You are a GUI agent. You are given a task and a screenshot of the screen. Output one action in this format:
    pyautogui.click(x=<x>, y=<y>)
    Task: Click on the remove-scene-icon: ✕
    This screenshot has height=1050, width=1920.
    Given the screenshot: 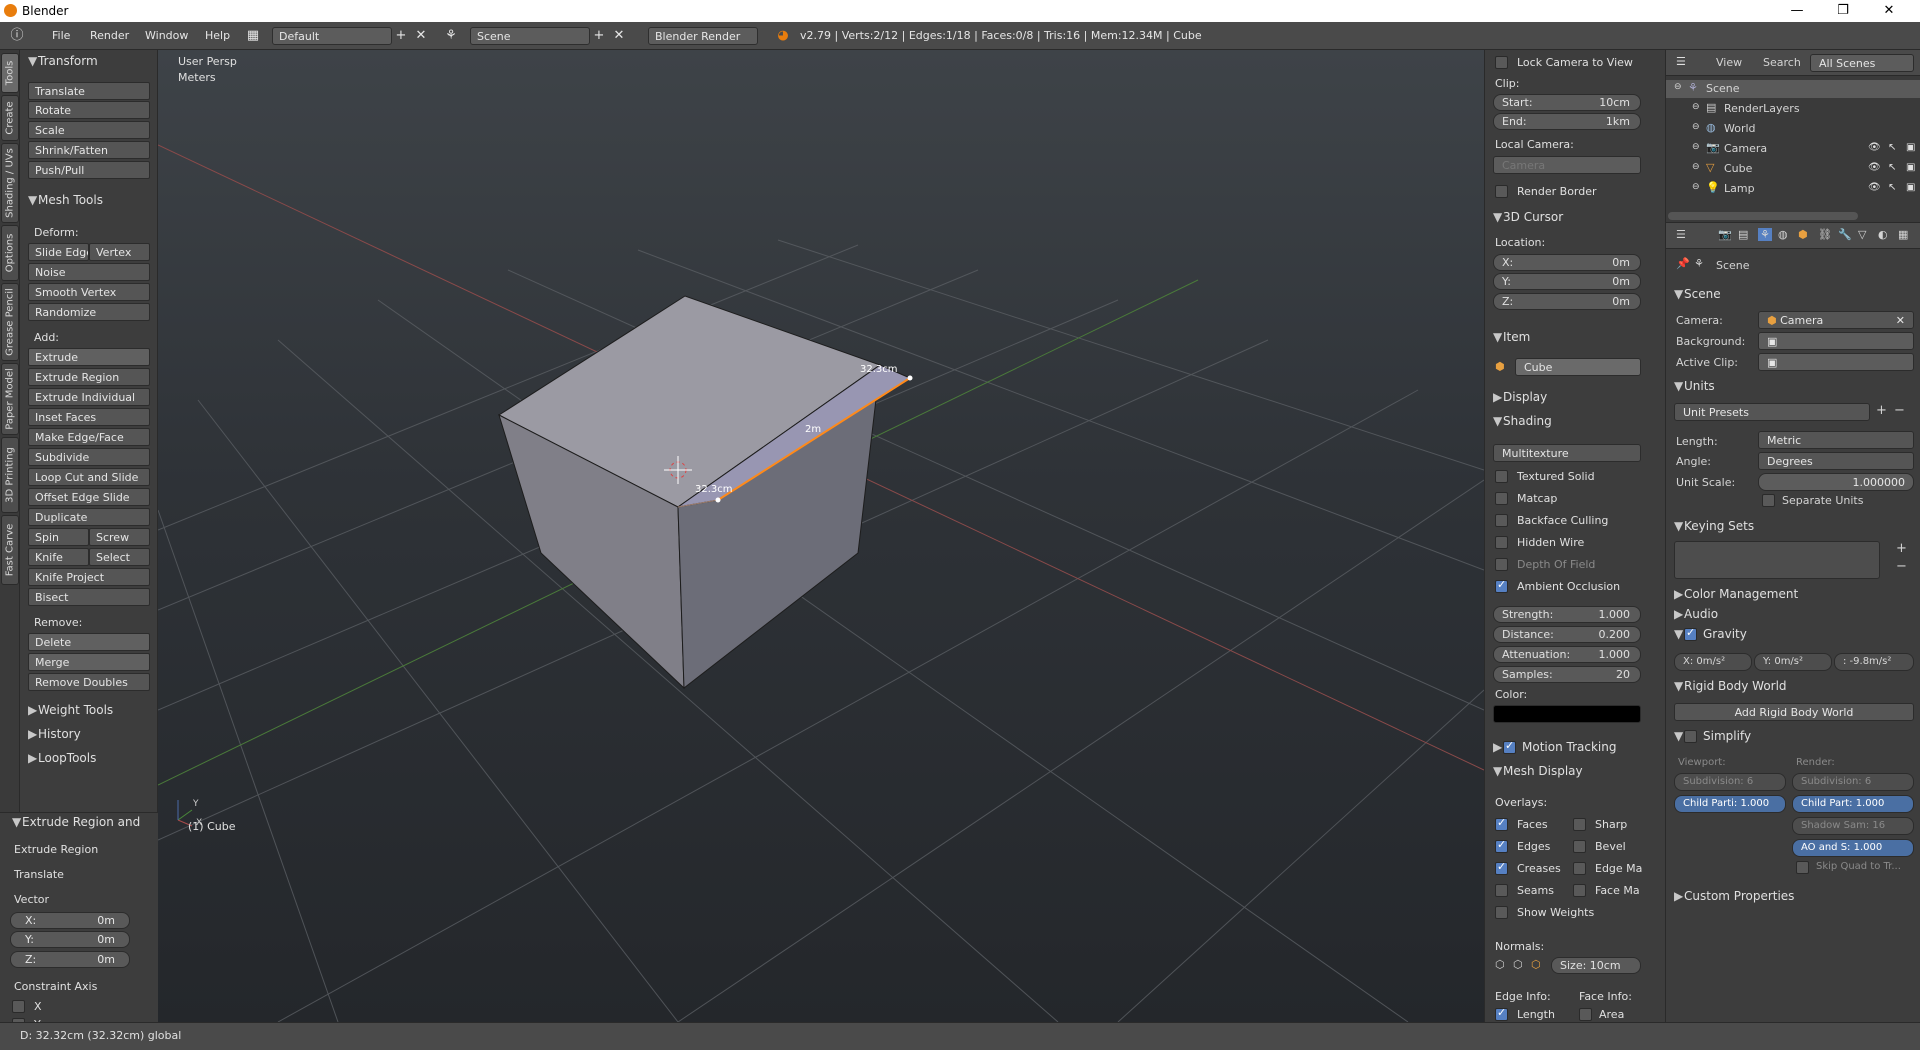 What is the action you would take?
    pyautogui.click(x=619, y=36)
    